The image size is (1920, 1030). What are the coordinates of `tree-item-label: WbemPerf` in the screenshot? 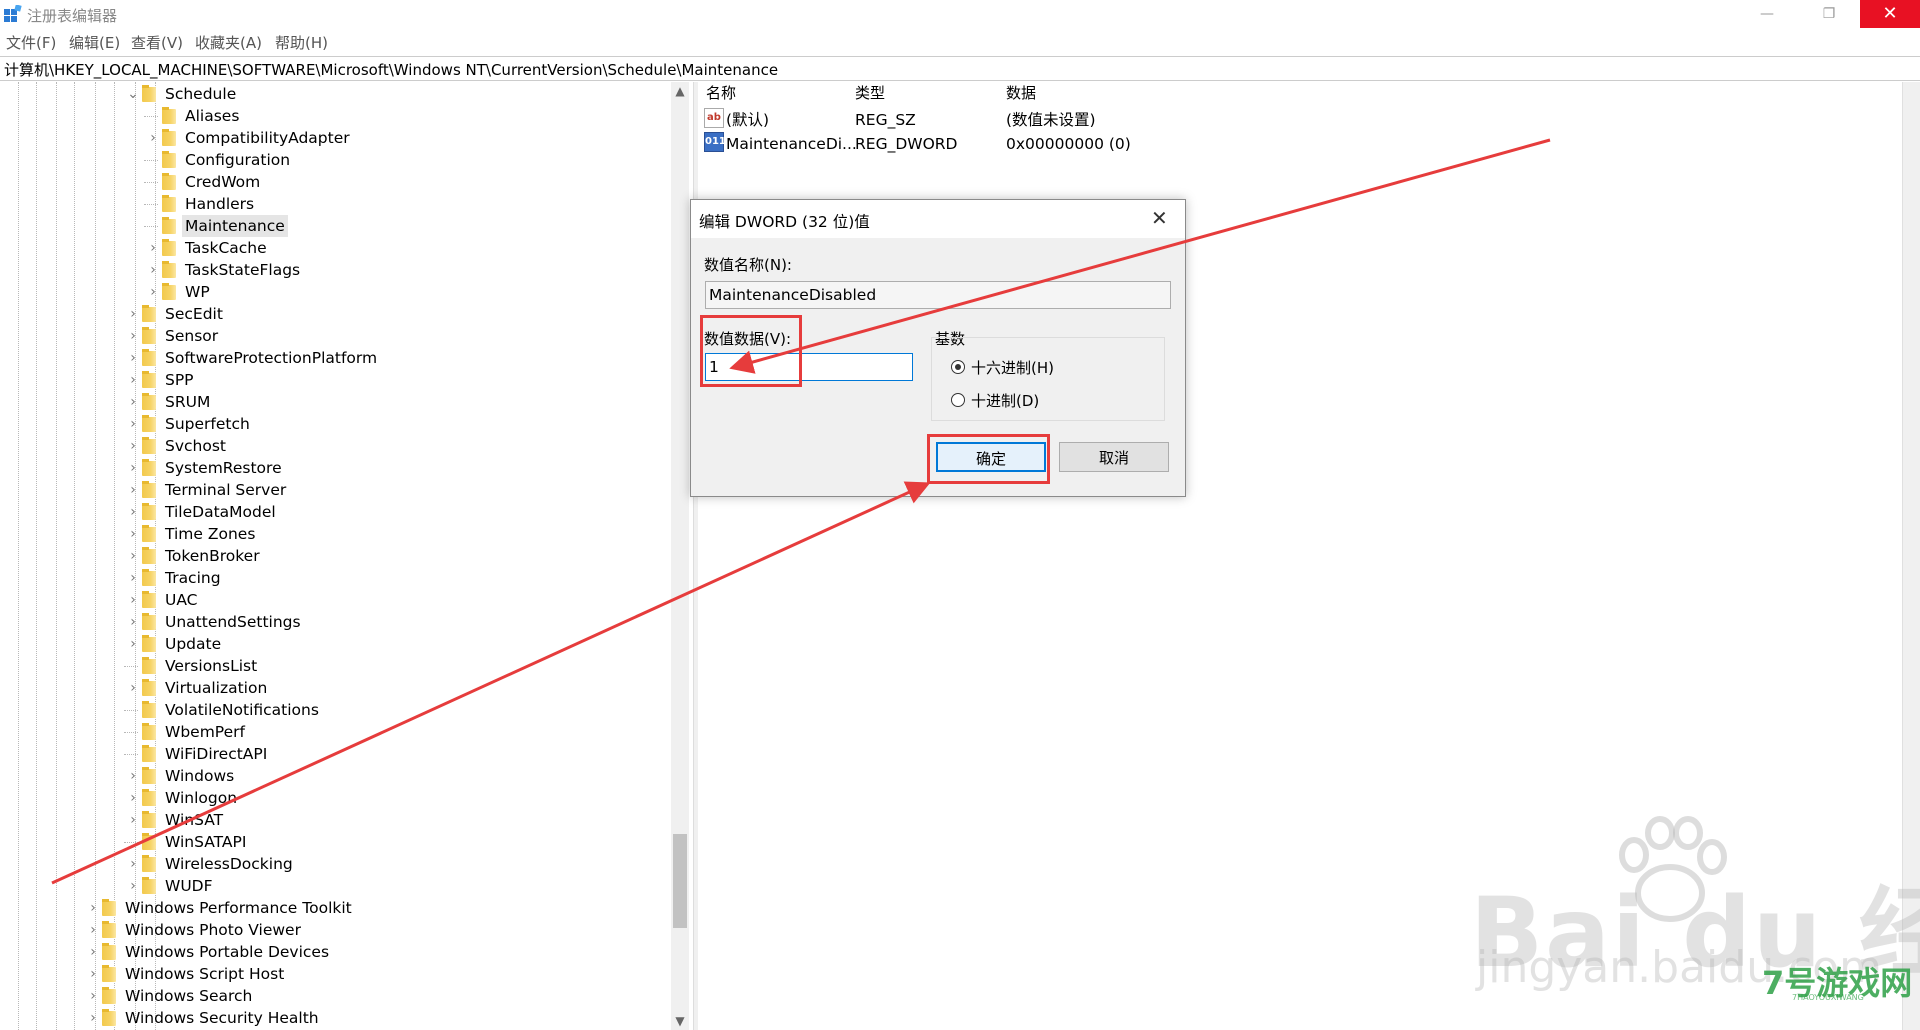 It's located at (205, 732).